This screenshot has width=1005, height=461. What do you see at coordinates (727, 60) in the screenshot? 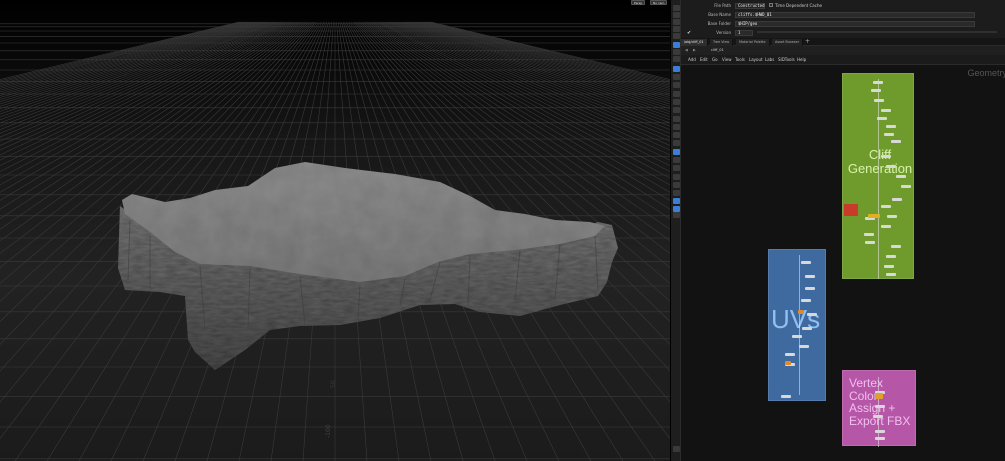
I see `menu-view: View` at bounding box center [727, 60].